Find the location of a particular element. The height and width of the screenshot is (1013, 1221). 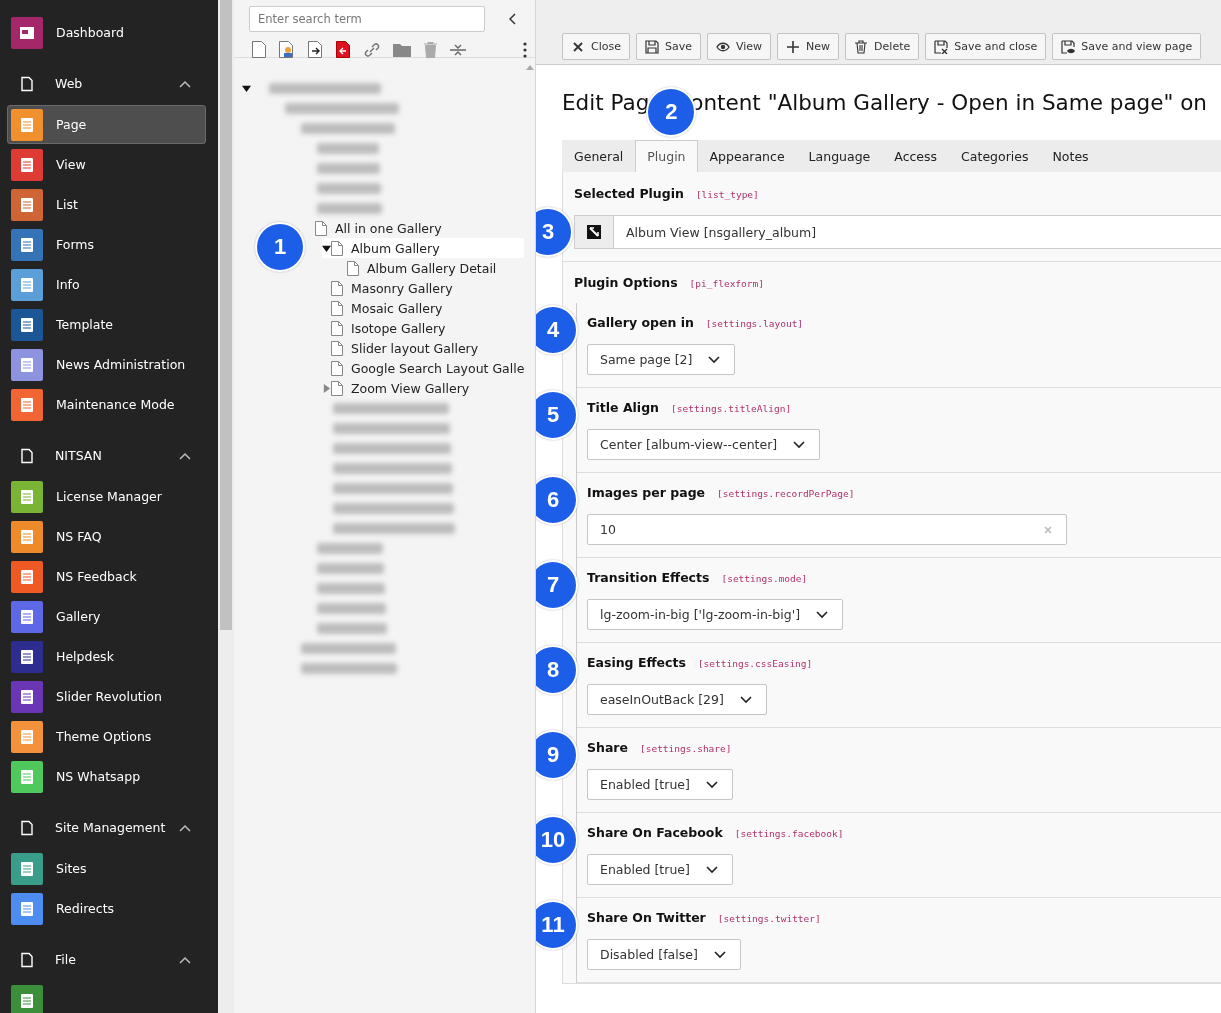

tree-item: Album Gallery is located at coordinates (423, 248).